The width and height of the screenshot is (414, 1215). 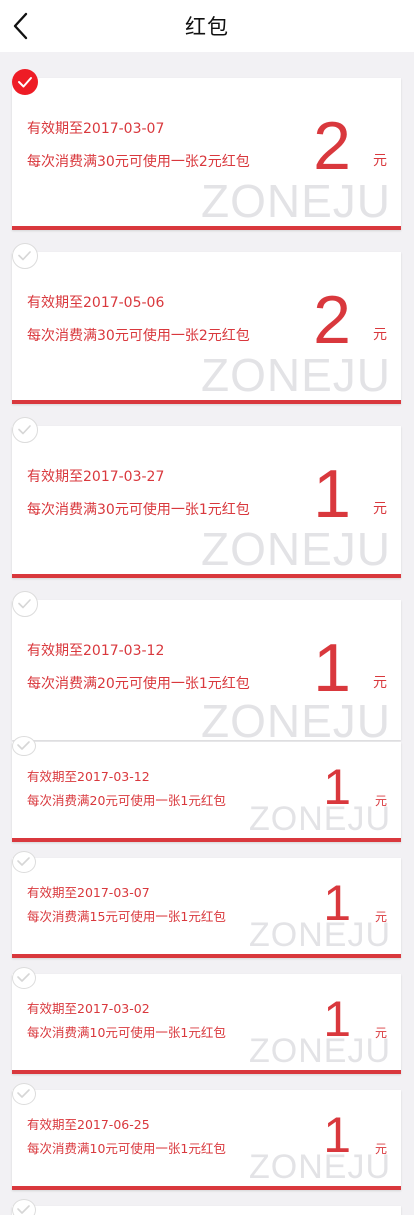 I want to click on page-title: 红包, so click(x=207, y=27).